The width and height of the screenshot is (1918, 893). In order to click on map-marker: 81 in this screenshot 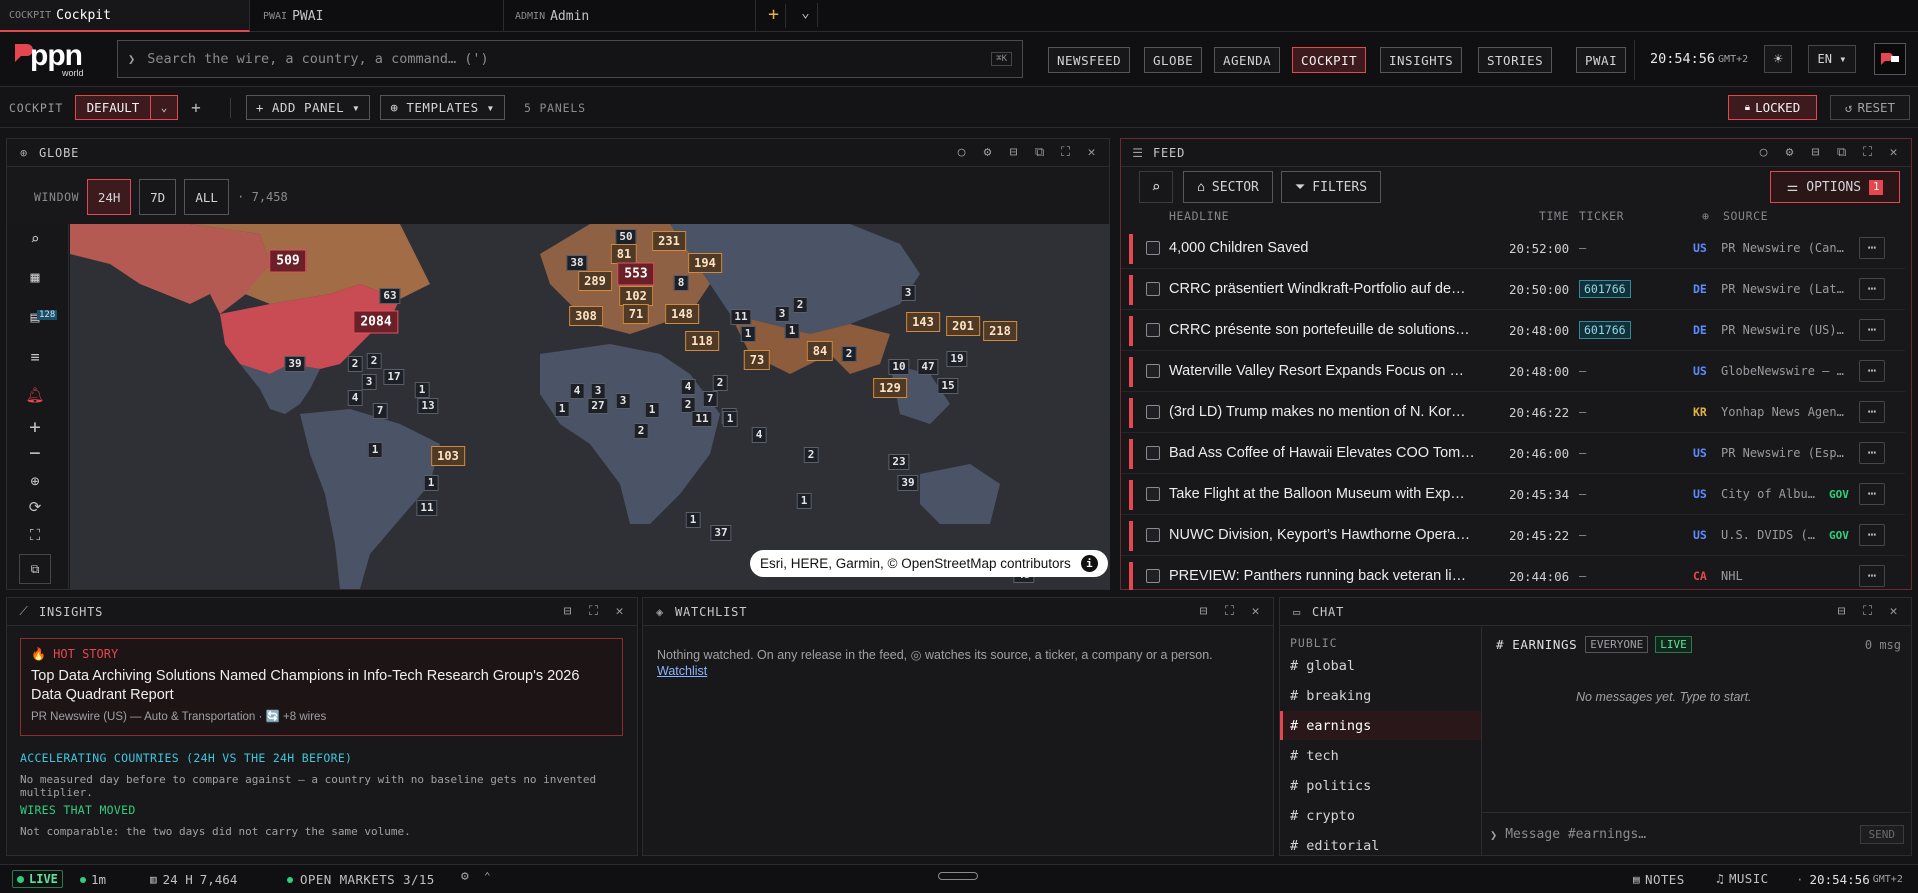, I will do `click(624, 254)`.